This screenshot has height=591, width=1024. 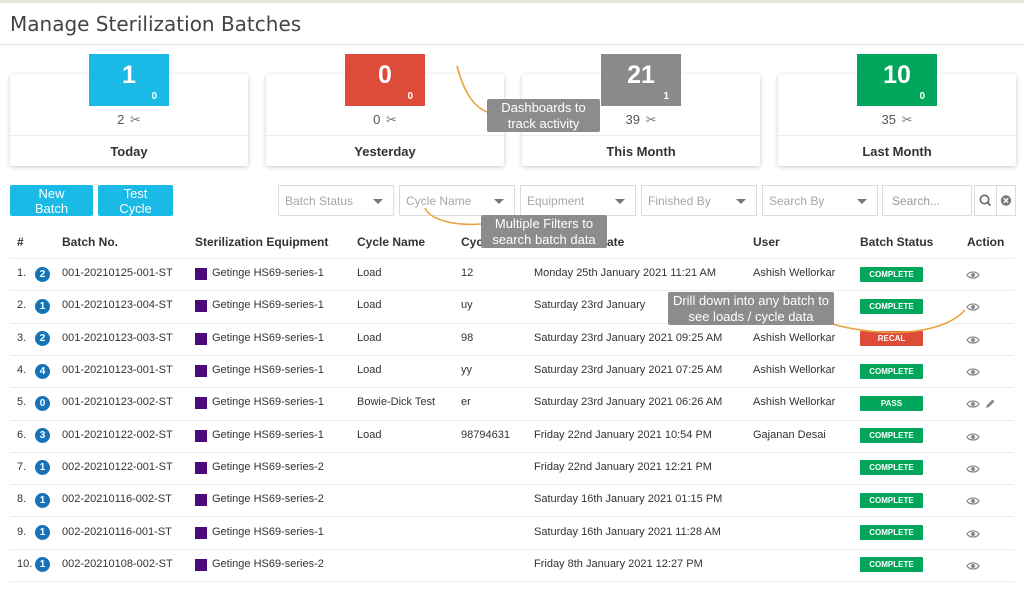 What do you see at coordinates (897, 110) in the screenshot?
I see `stat-card-last-month: 10 0 35 ✂ Last Month` at bounding box center [897, 110].